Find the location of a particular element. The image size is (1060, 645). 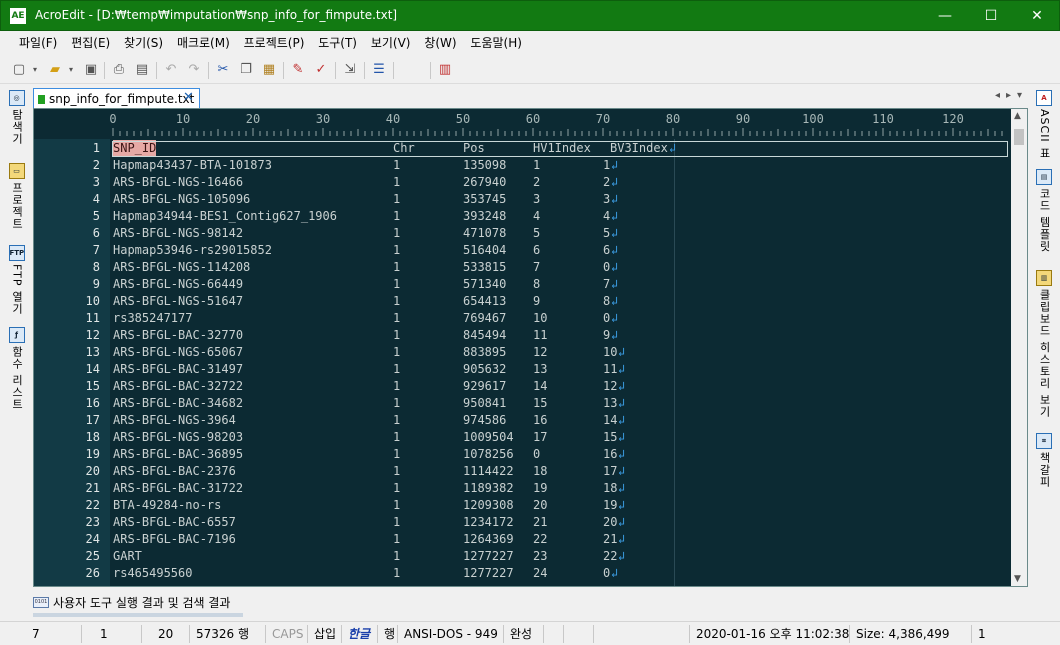

text-line: 26 rs465495560 1 1277227 24 0 ↲ is located at coordinates (522, 573).